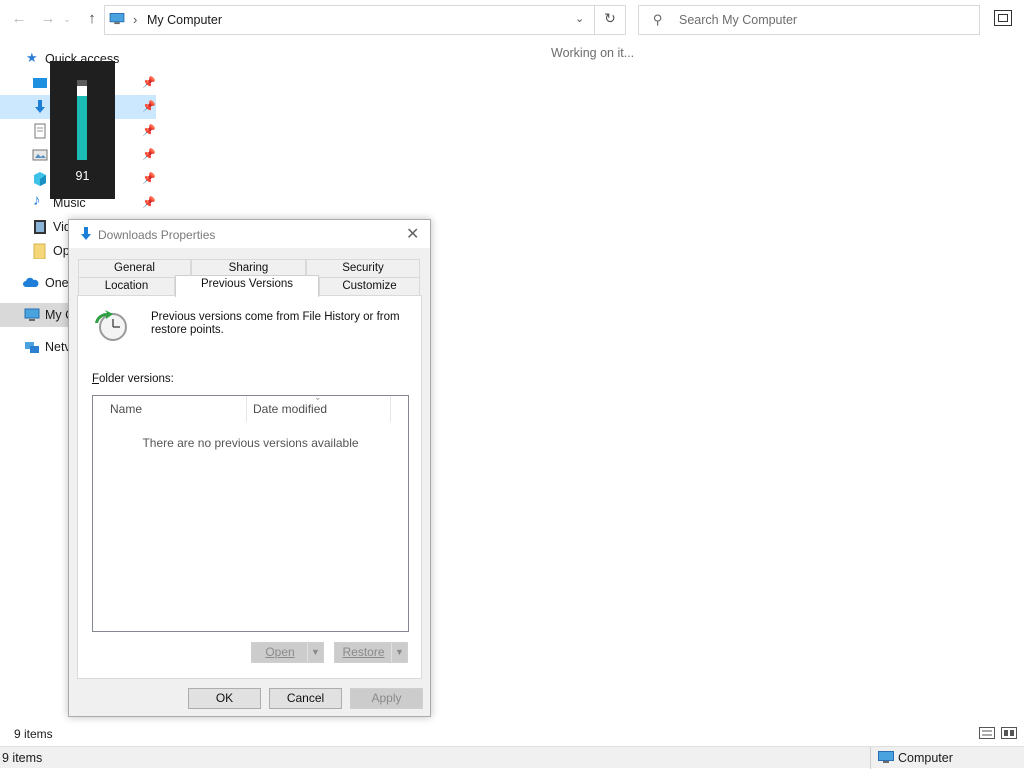  Describe the element at coordinates (40, 131) in the screenshot. I see `document-icon` at that location.